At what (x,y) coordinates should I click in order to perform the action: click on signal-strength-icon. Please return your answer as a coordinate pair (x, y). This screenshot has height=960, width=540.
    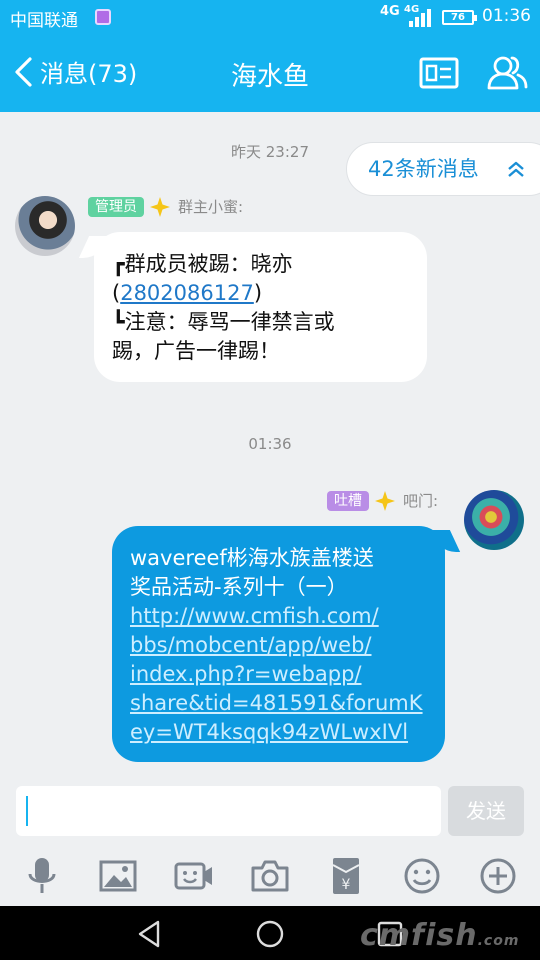
    Looking at the image, I should click on (418, 18).